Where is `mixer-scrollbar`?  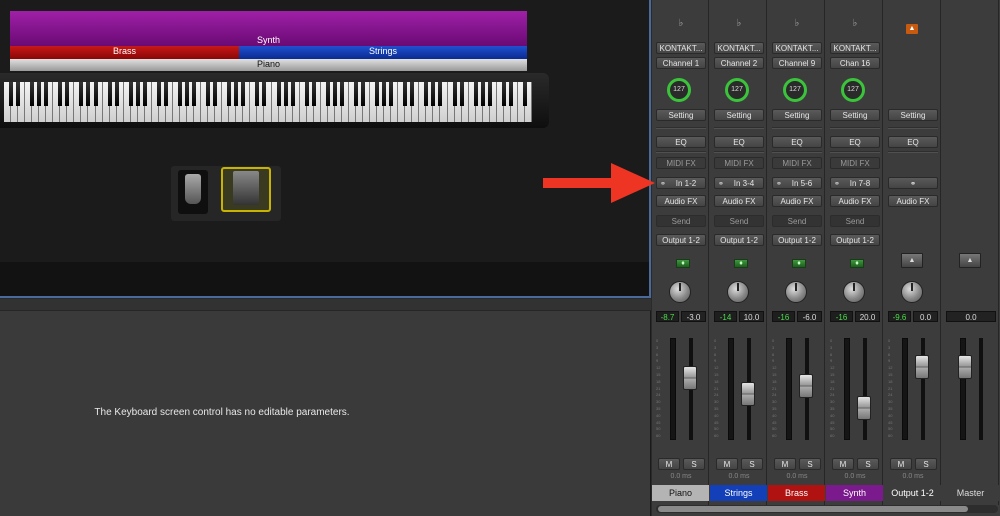
mixer-scrollbar is located at coordinates (827, 509).